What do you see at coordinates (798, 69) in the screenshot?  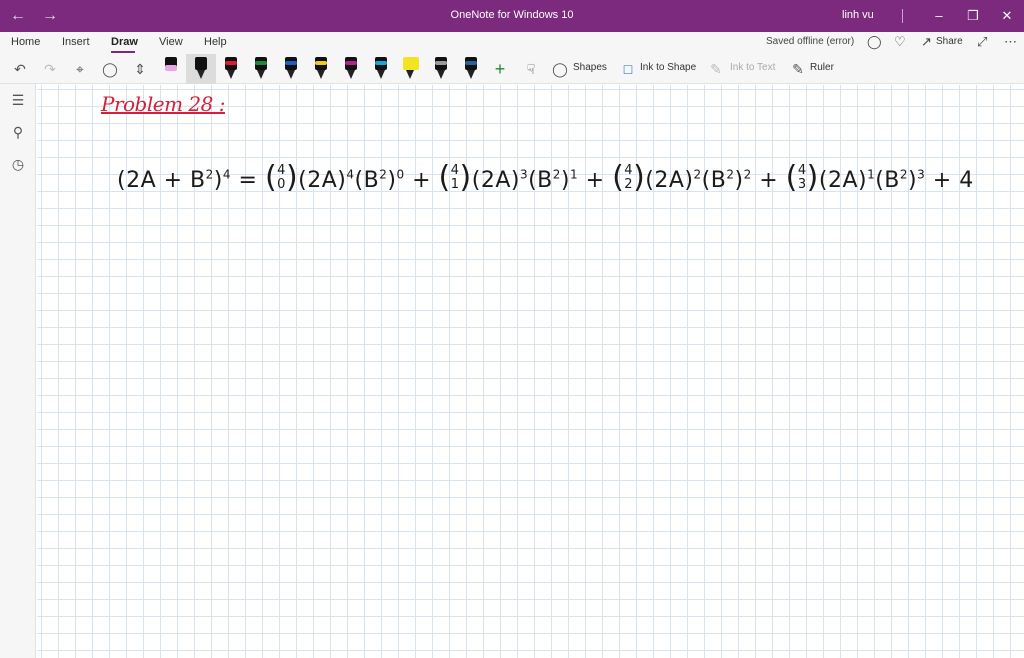 I see `ruler-icon: ✎` at bounding box center [798, 69].